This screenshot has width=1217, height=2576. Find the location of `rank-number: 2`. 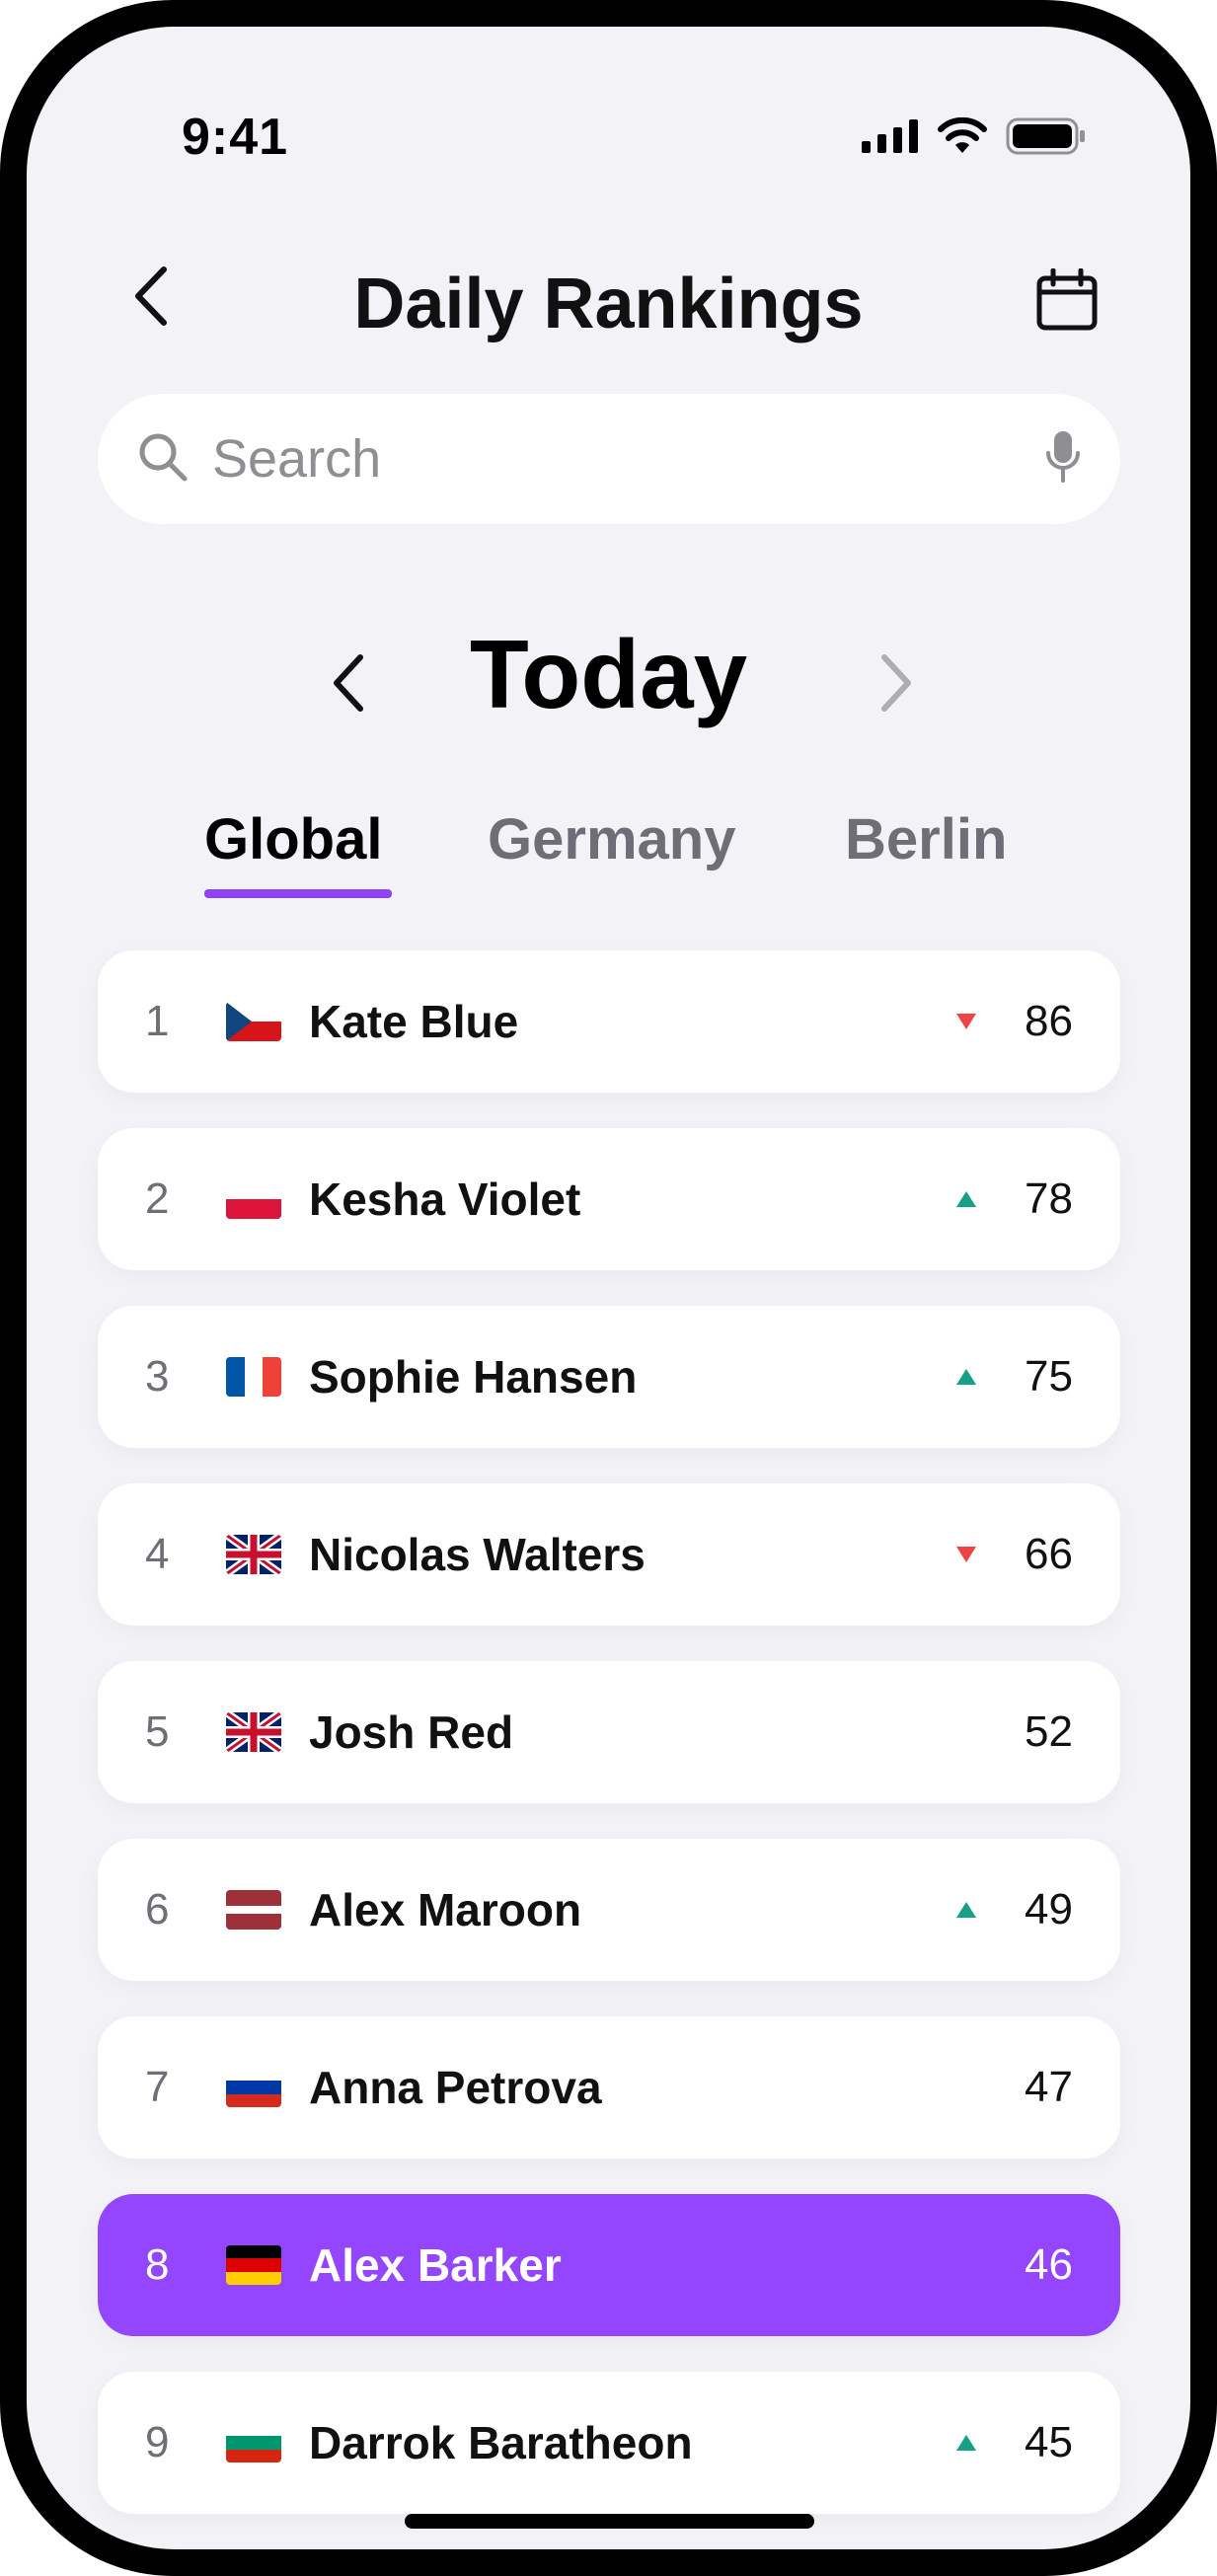

rank-number: 2 is located at coordinates (157, 1198).